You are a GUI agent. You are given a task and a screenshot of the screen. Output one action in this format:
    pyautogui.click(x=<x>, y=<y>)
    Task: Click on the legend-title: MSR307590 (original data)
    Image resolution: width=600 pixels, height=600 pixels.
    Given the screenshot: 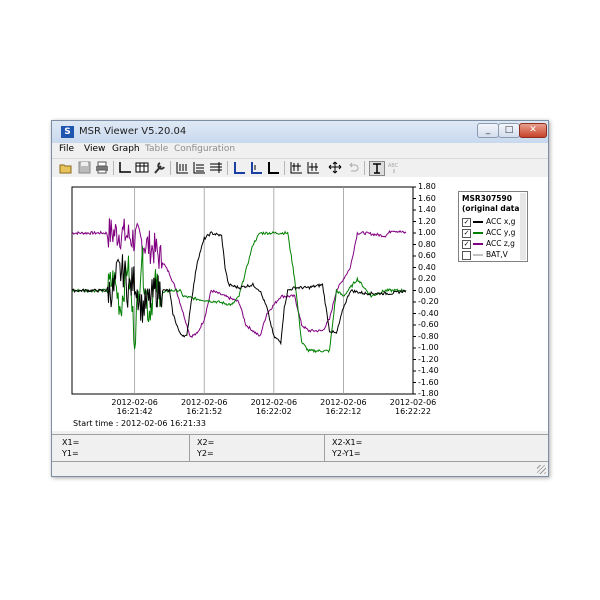 What is the action you would take?
    pyautogui.click(x=492, y=204)
    